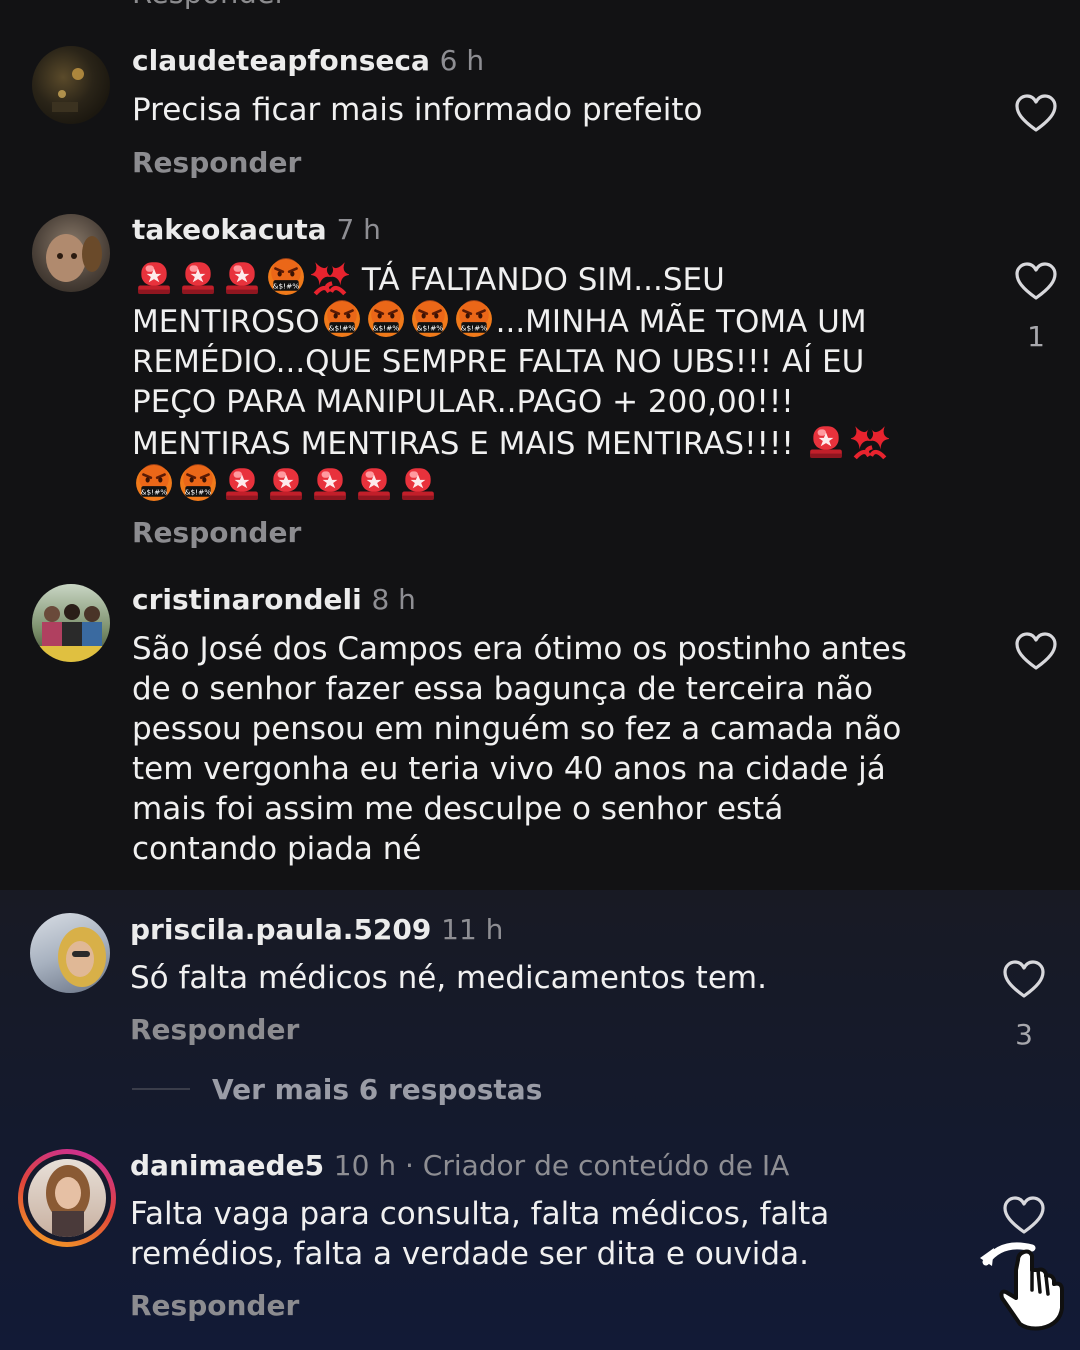  Describe the element at coordinates (463, 444) in the screenshot. I see `comment-line-text: MENTIRAS MENTIRAS E MAIS MENTIRAS!!!!` at that location.